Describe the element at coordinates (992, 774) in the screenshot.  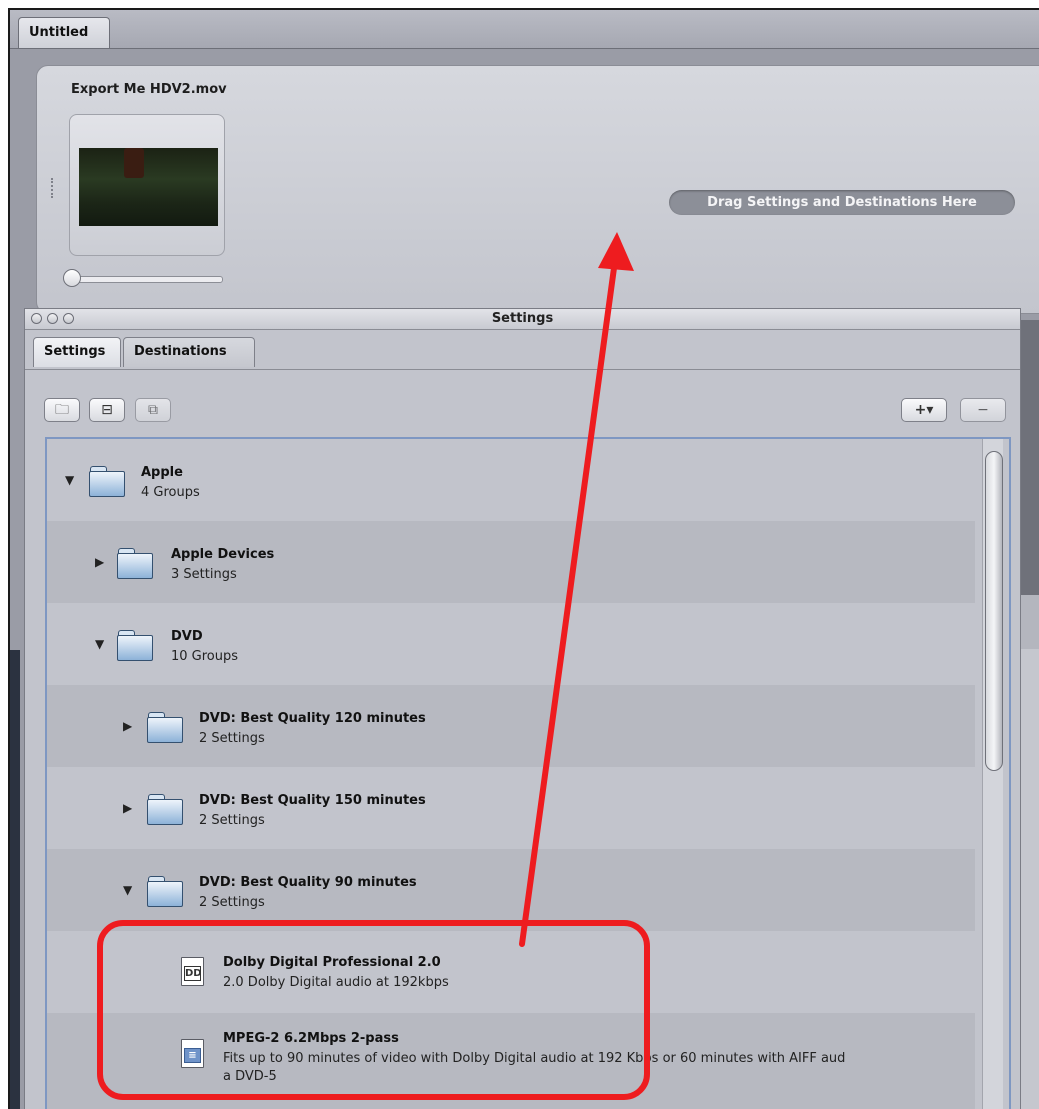
I see `list-scrollbar` at that location.